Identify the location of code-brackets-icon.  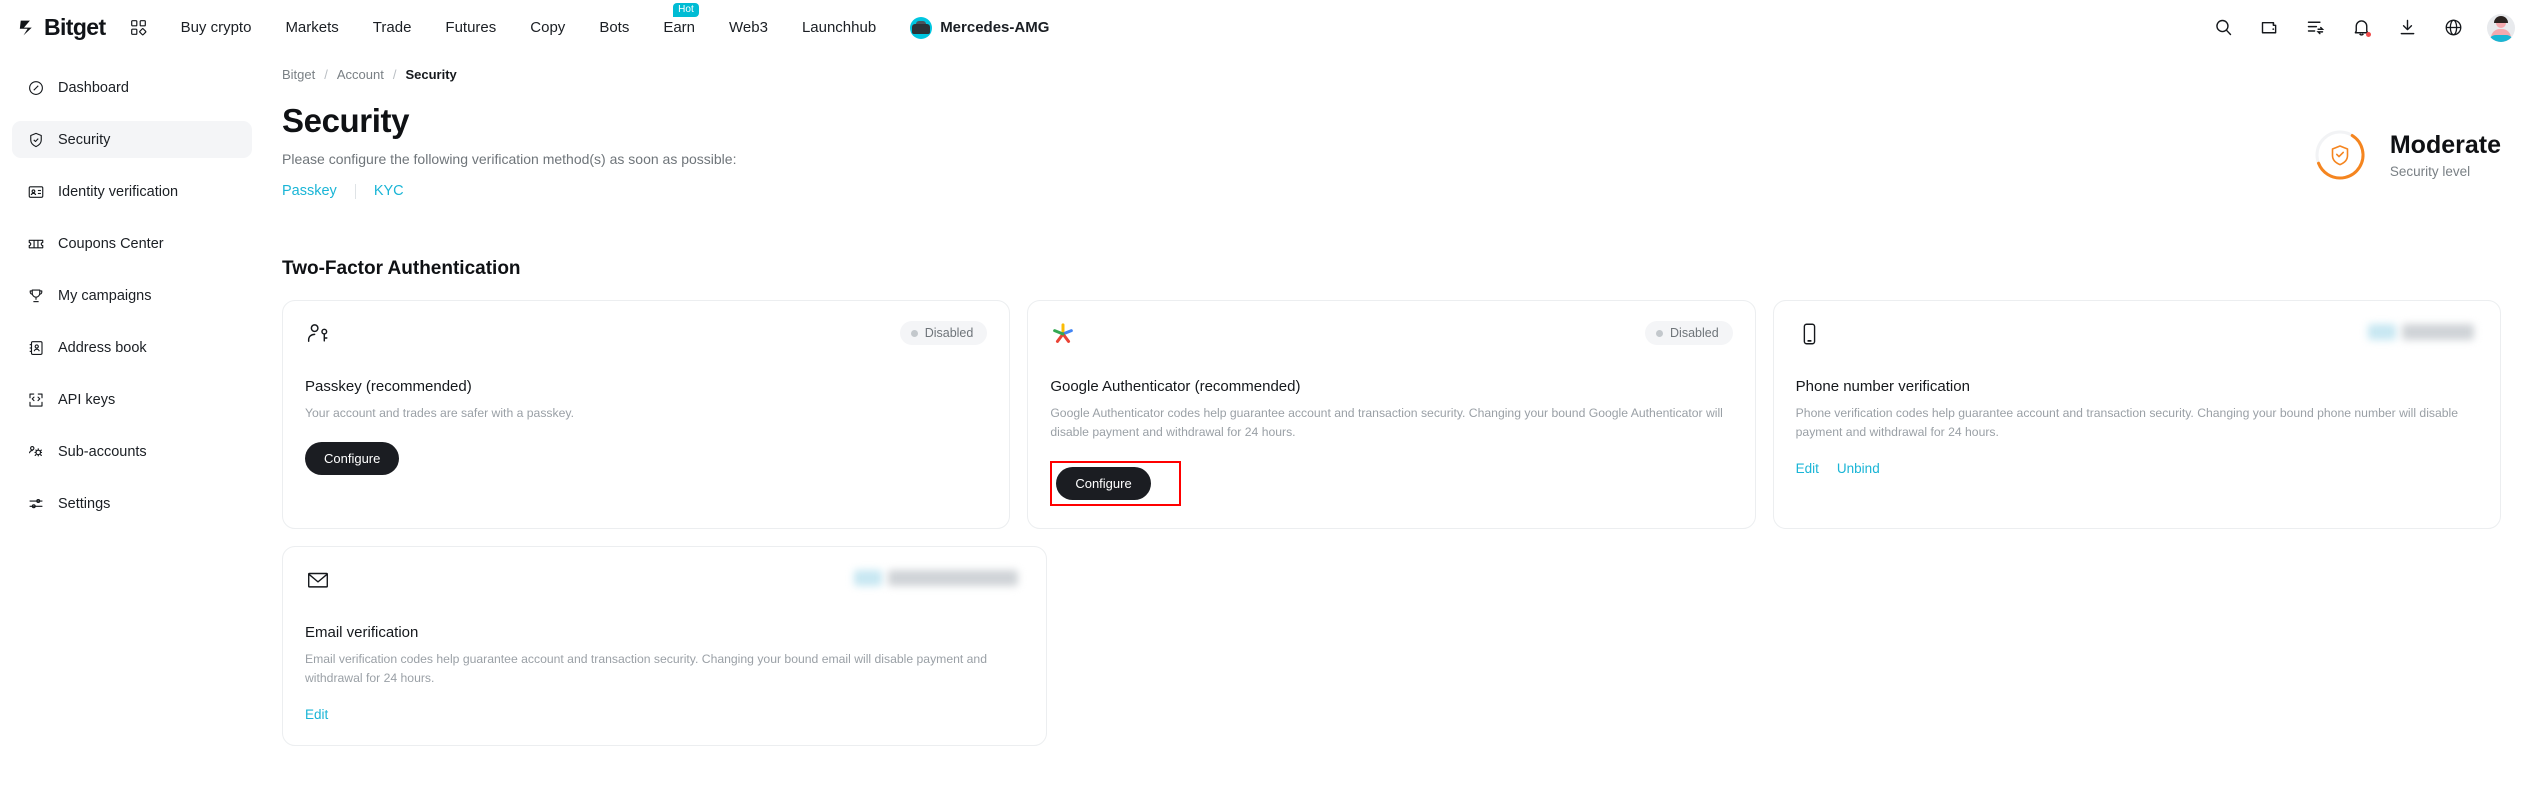
(35, 399).